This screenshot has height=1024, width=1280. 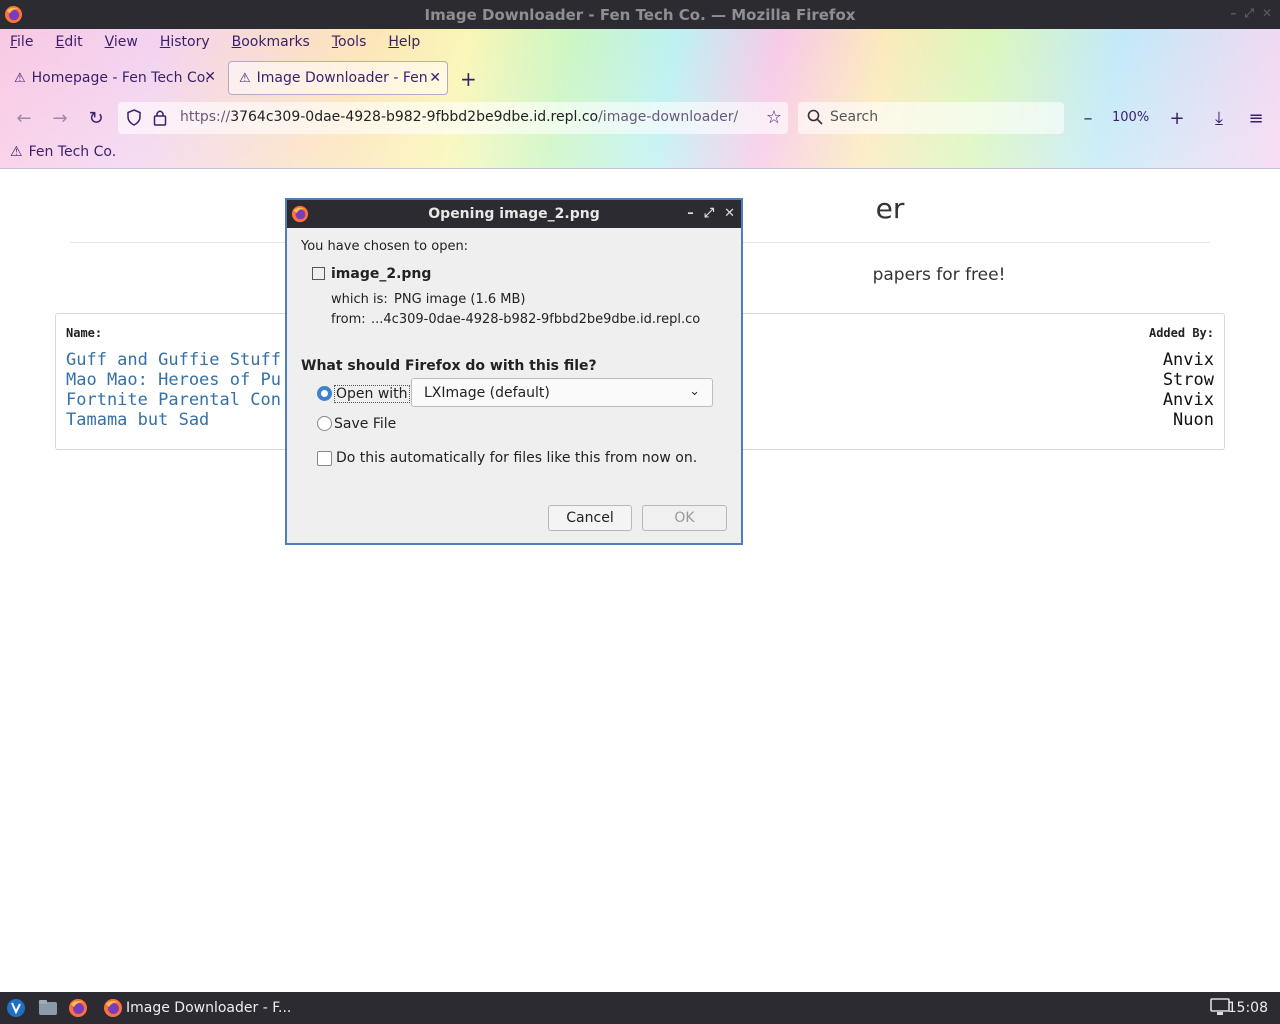 I want to click on new-tab-icon: +, so click(x=468, y=79).